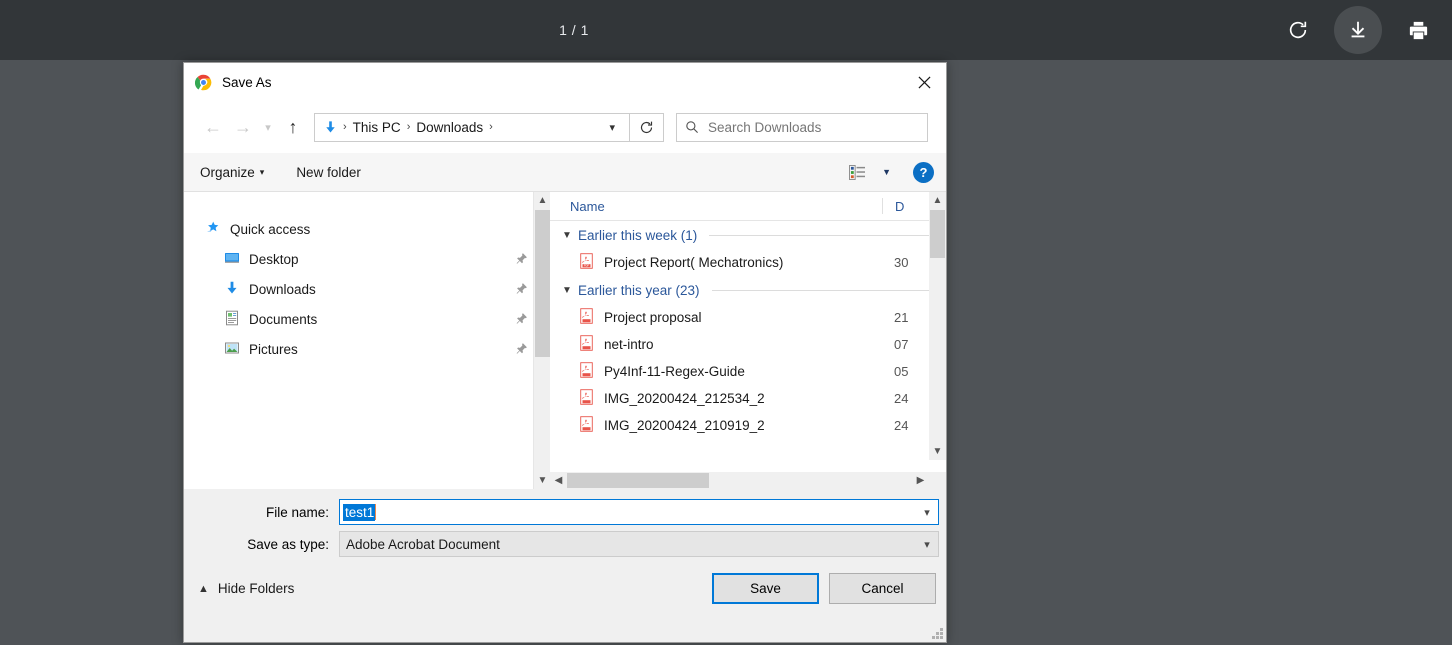 This screenshot has height=645, width=1452. I want to click on save-label: Save, so click(765, 588).